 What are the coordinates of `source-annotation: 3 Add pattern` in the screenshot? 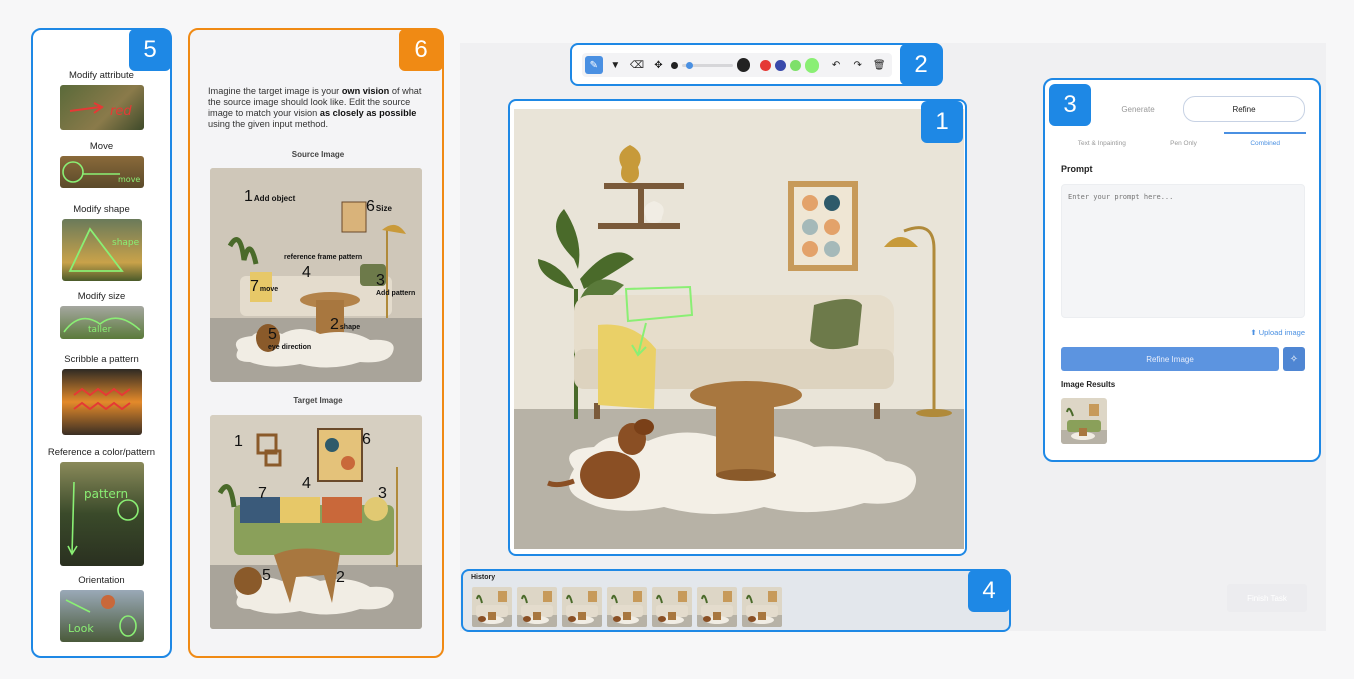 It's located at (396, 284).